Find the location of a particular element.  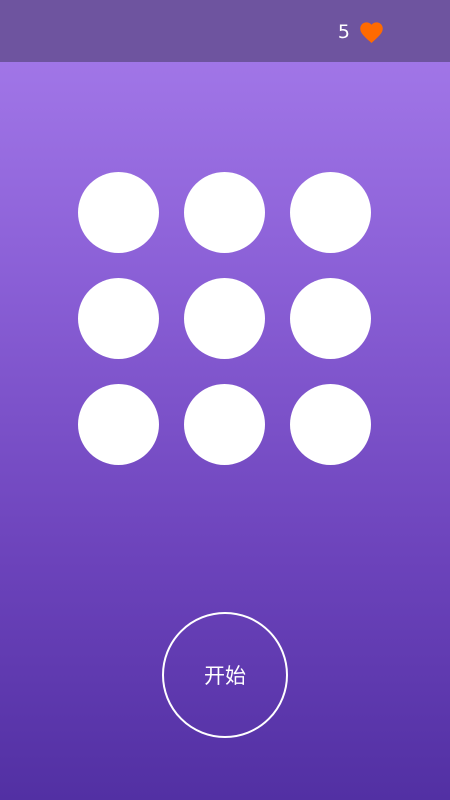

grid-dot-r2-c2 is located at coordinates (224, 318).